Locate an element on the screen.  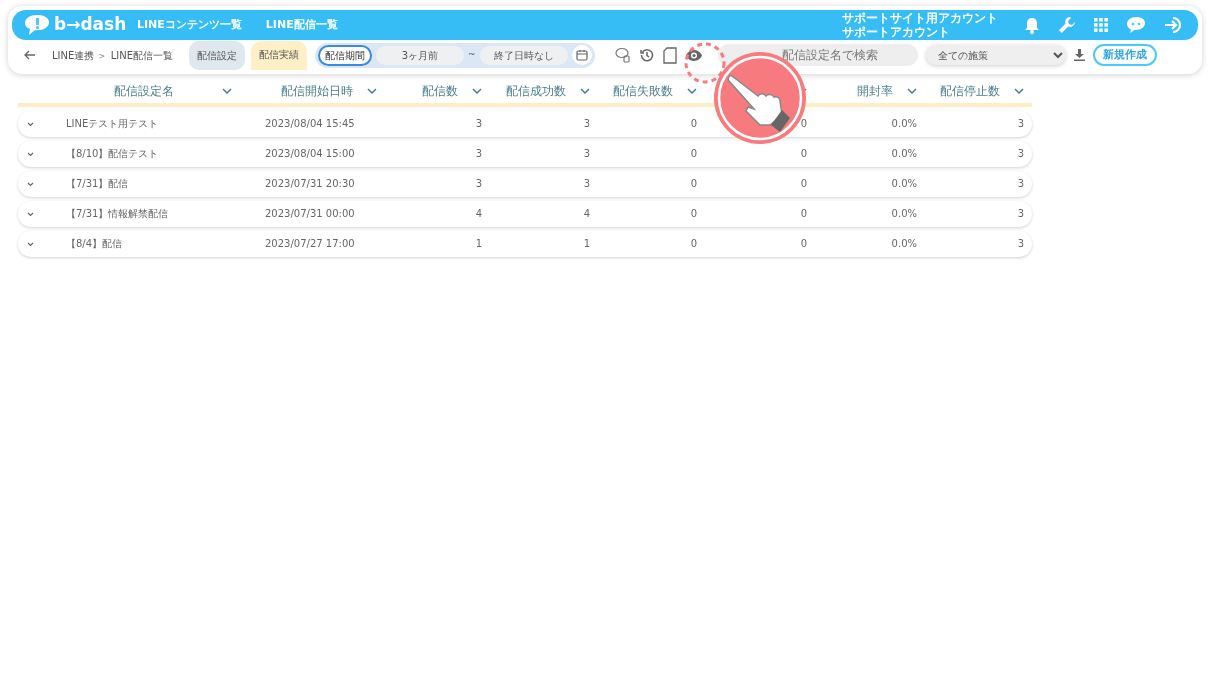
chat-bubble-icon is located at coordinates (622, 55).